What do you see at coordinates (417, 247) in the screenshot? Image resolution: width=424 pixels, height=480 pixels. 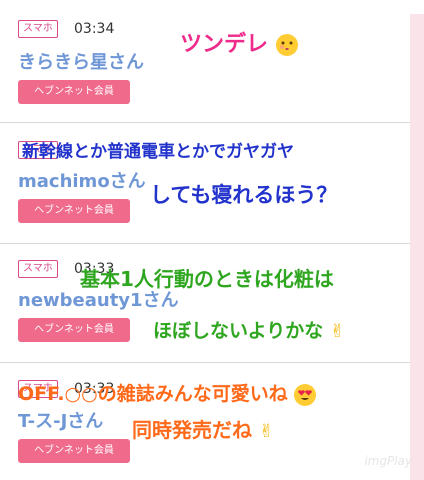 I see `scrollbar` at bounding box center [417, 247].